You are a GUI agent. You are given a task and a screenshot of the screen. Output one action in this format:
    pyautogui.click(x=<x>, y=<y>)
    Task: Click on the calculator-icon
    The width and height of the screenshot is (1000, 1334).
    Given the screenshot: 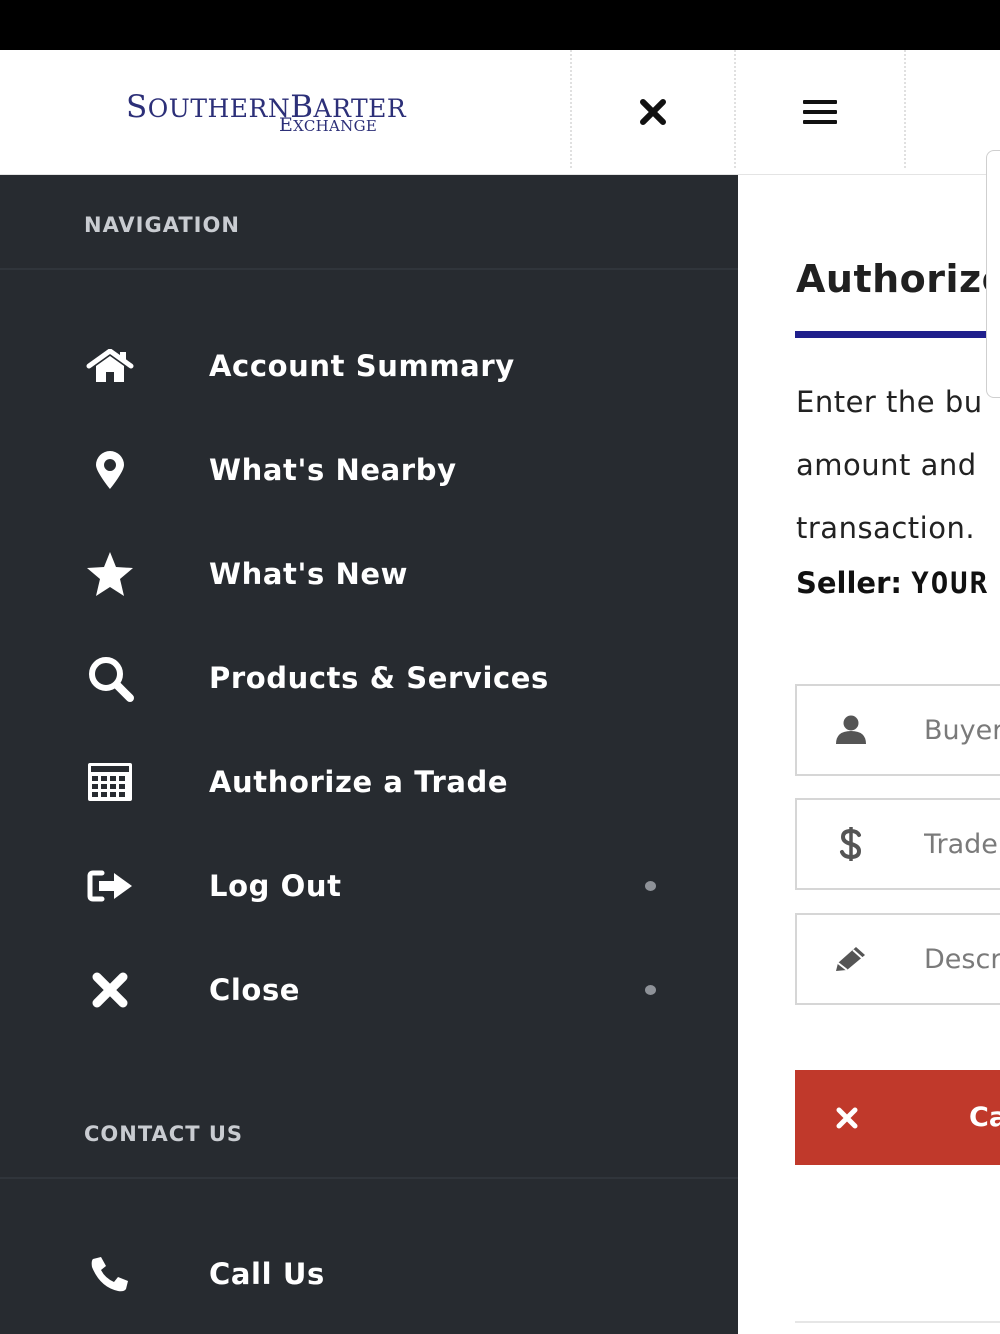 What is the action you would take?
    pyautogui.click(x=110, y=782)
    